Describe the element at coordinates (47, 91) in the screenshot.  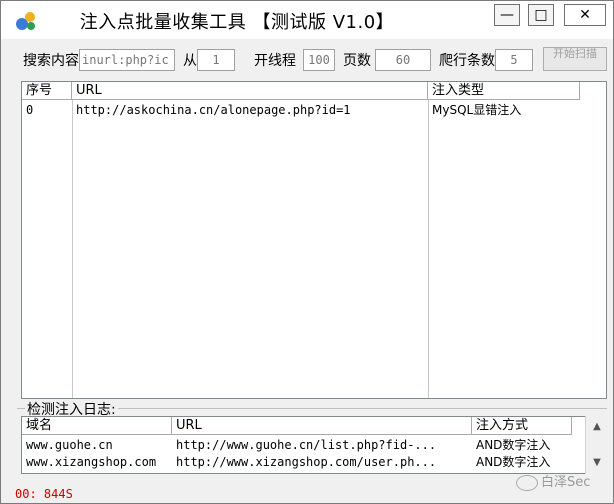
I see `column-header-index: 序号` at that location.